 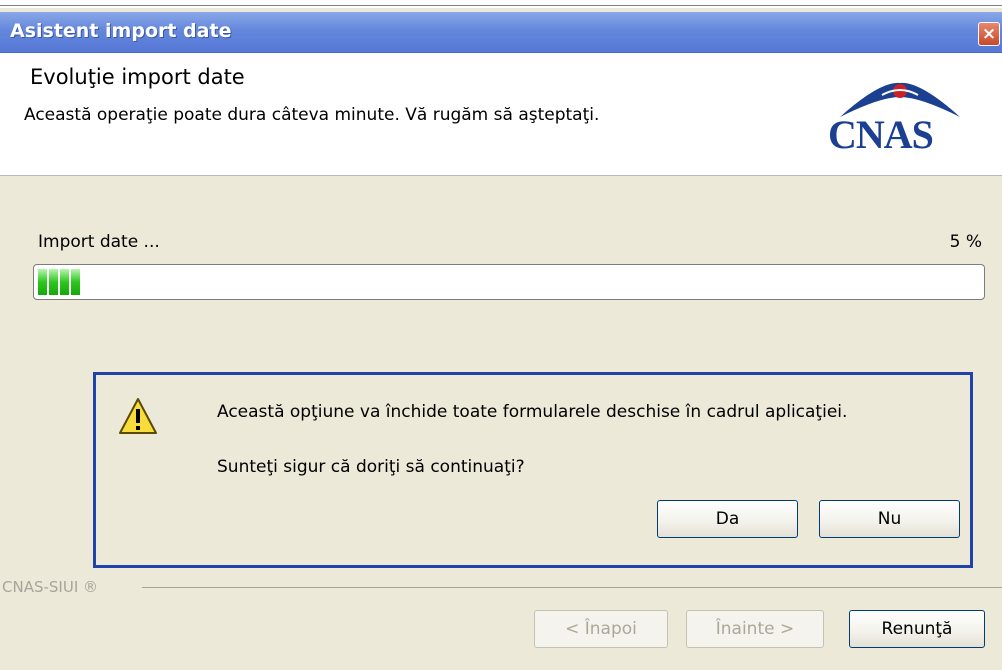 What do you see at coordinates (50, 587) in the screenshot?
I see `footer-brand: CNAS-SIUI ®` at bounding box center [50, 587].